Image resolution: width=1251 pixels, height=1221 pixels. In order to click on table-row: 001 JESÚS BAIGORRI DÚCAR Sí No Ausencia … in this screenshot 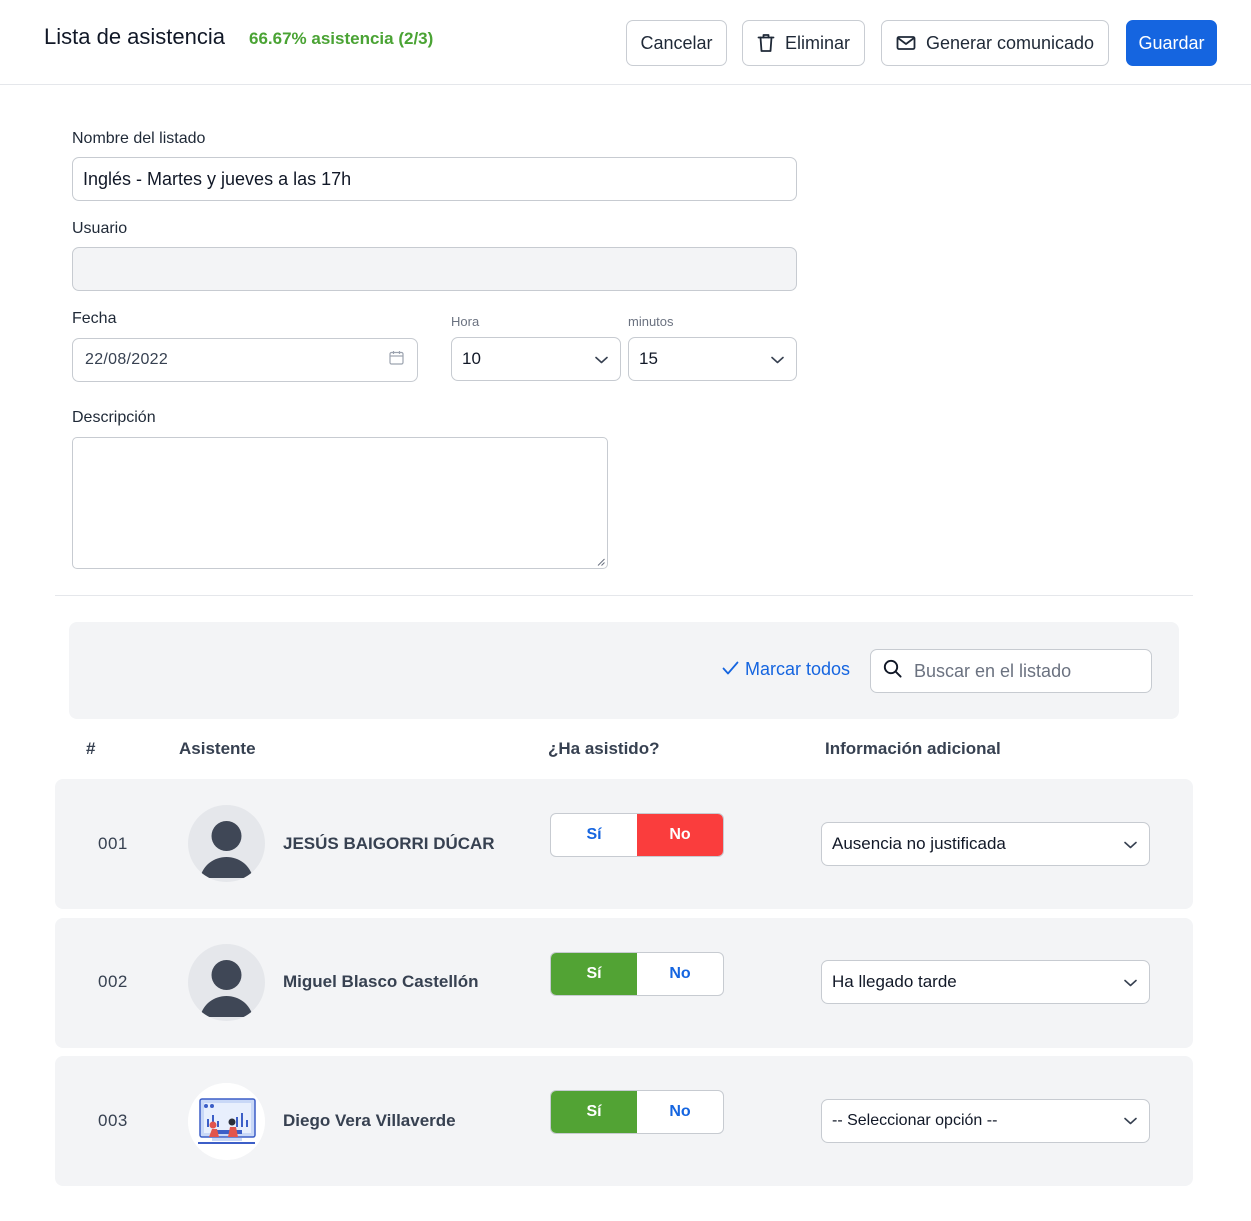, I will do `click(624, 844)`.